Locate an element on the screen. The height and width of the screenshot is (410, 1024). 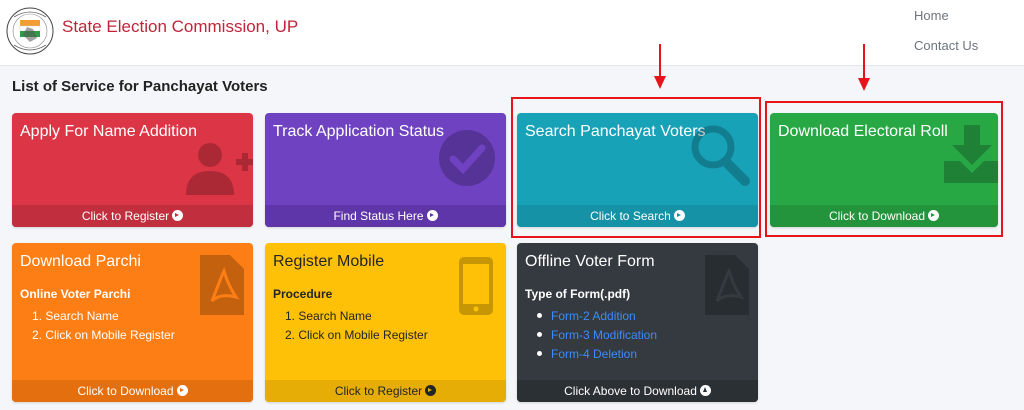
highlight-box-search is located at coordinates (636, 167).